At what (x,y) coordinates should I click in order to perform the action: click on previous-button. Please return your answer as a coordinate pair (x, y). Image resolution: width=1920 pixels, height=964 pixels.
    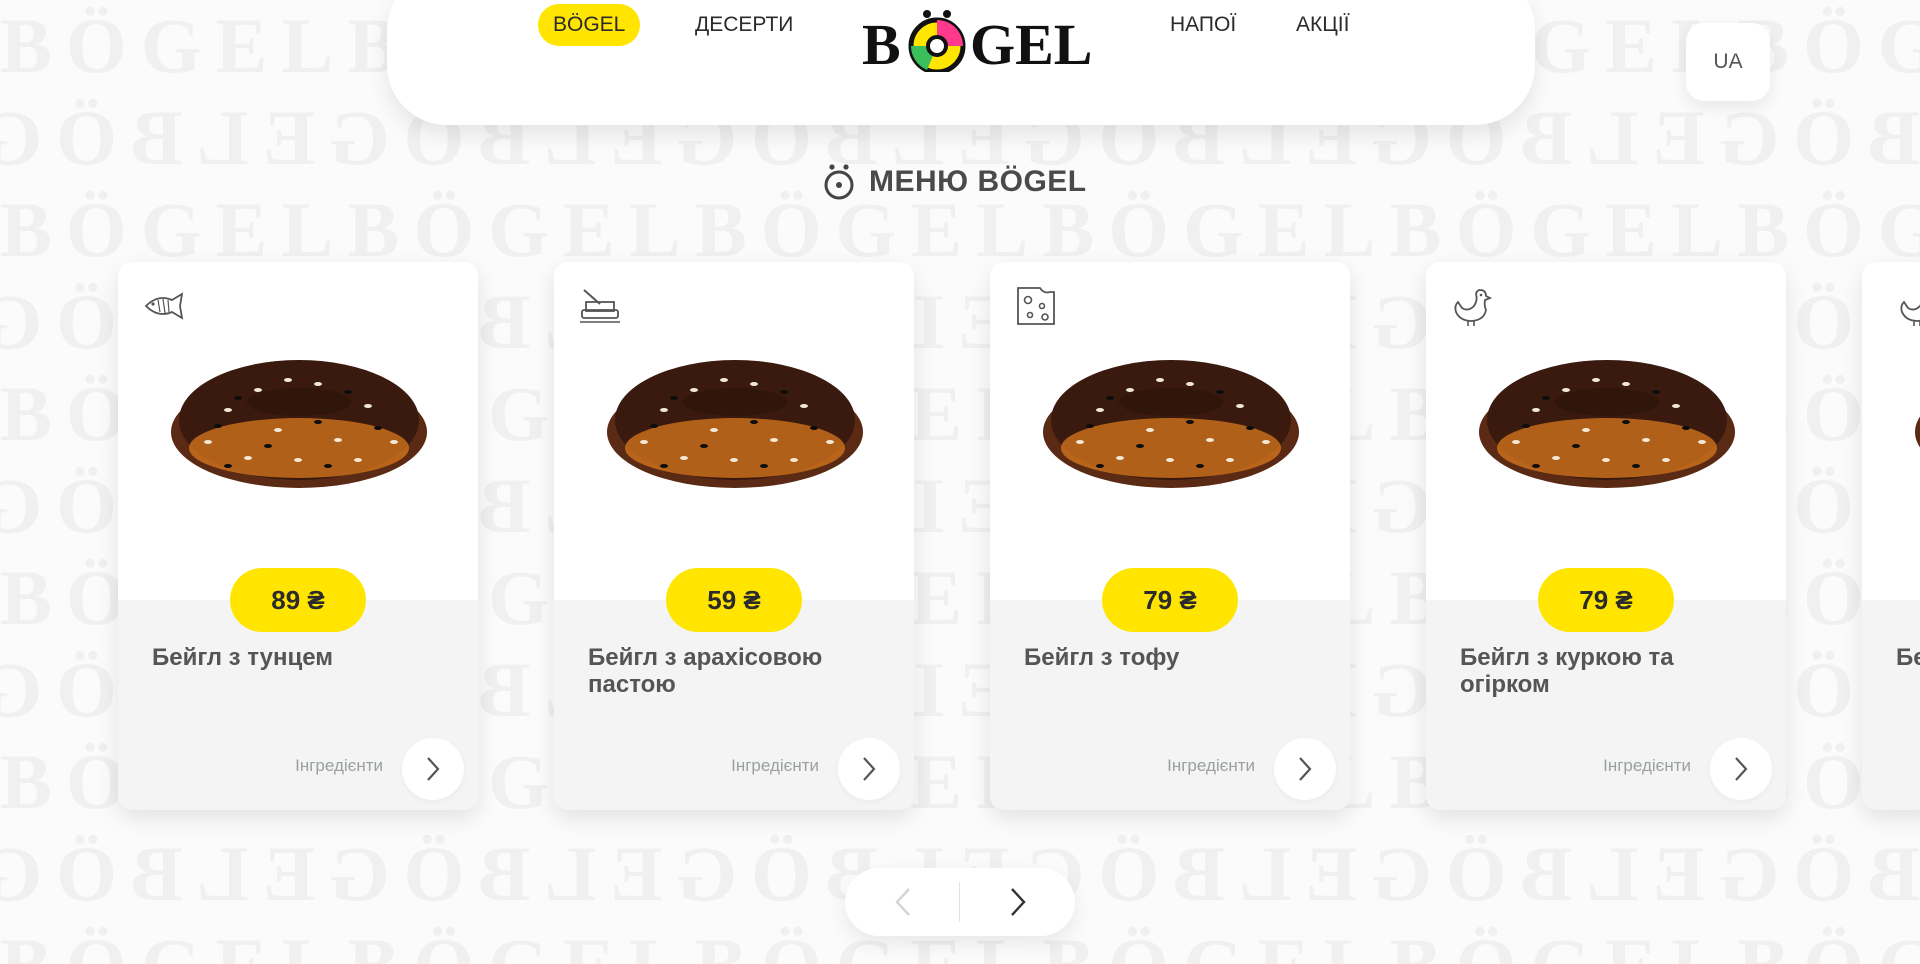
    Looking at the image, I should click on (902, 902).